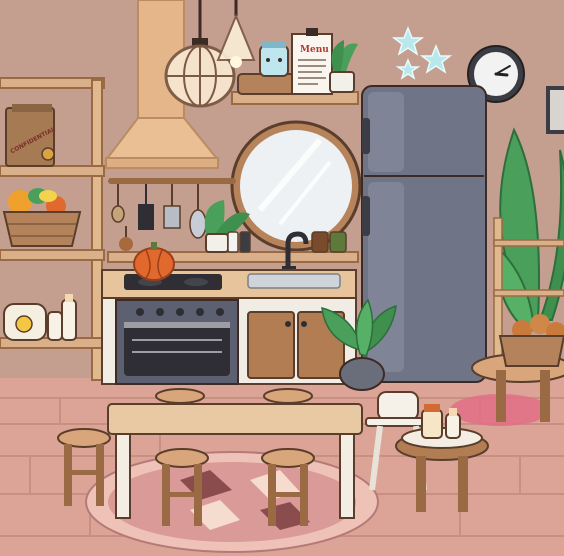 This screenshot has height=556, width=564. Describe the element at coordinates (180, 396) in the screenshot. I see `stool-back-left` at that location.